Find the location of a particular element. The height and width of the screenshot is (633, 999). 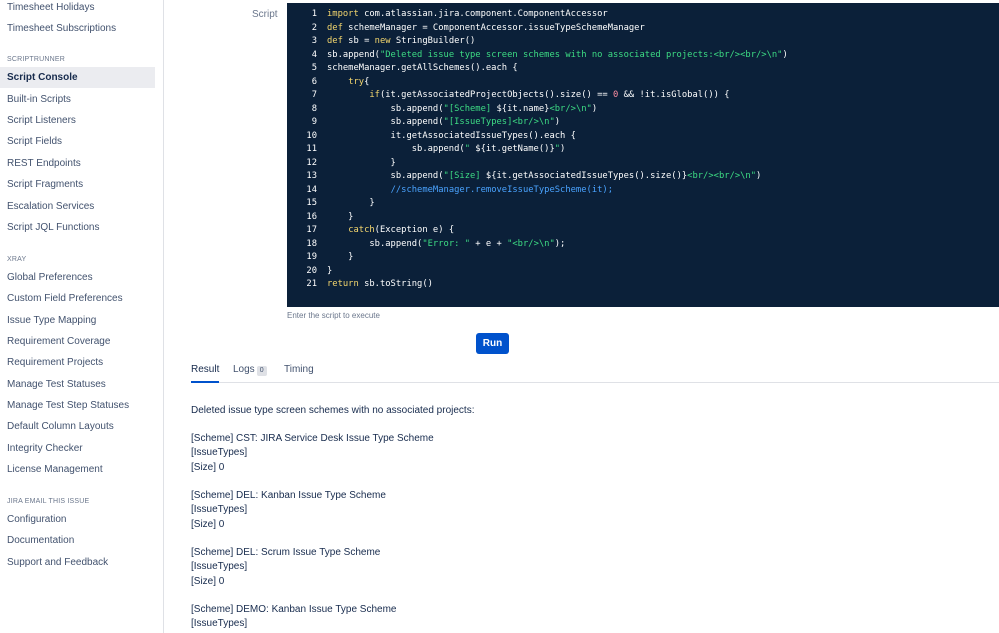

sidebar-heading-jira-email-this-issue: JIRA EMAIL THIS ISSUE is located at coordinates (48, 501).